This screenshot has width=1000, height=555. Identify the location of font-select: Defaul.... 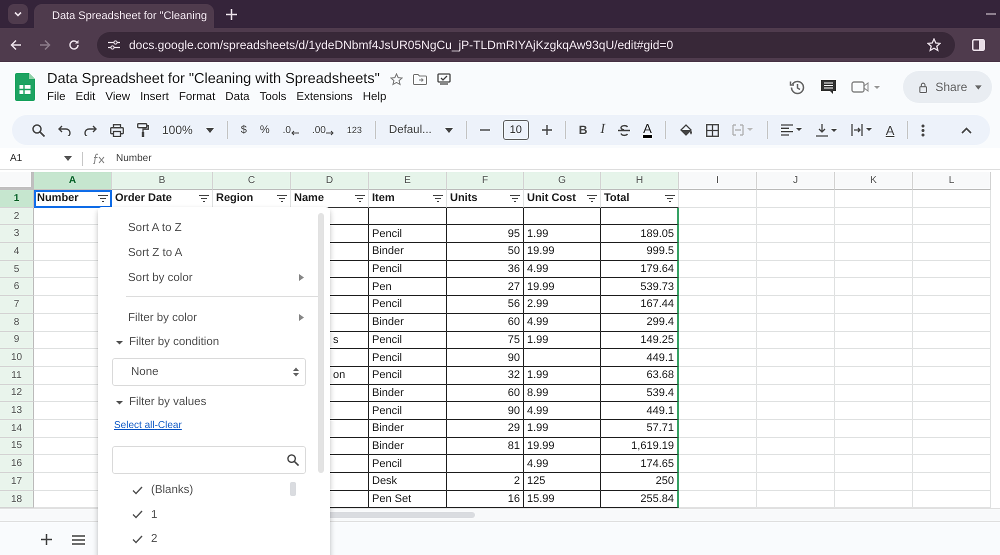
(410, 130).